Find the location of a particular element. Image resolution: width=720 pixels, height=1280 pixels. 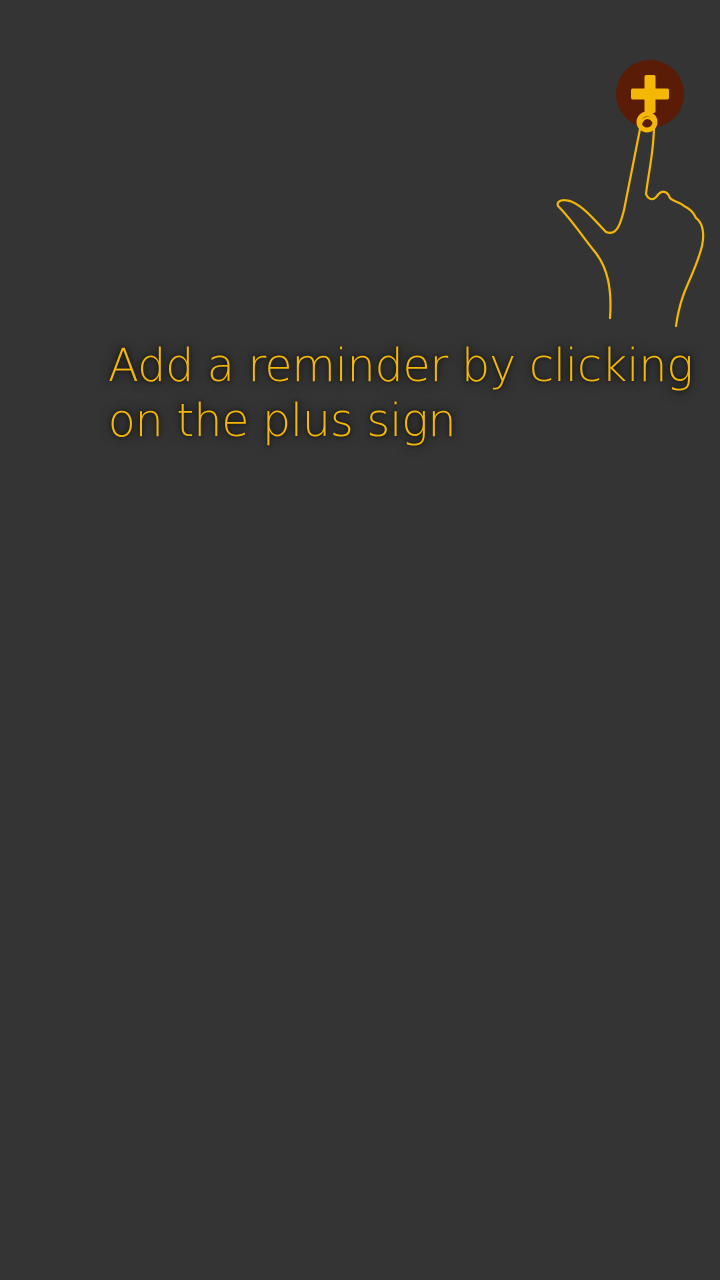

hint-line-2: on the plus sign is located at coordinates (282, 420).